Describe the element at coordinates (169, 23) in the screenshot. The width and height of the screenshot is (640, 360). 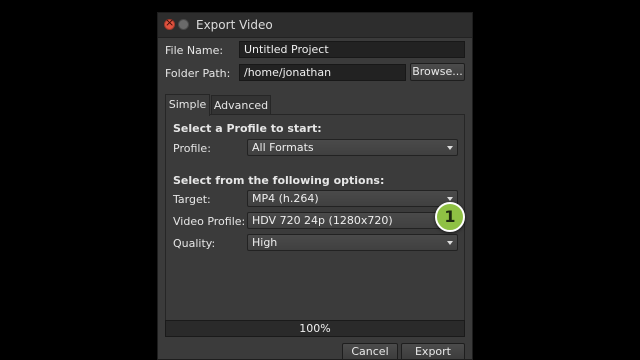
I see `close-window-icon` at that location.